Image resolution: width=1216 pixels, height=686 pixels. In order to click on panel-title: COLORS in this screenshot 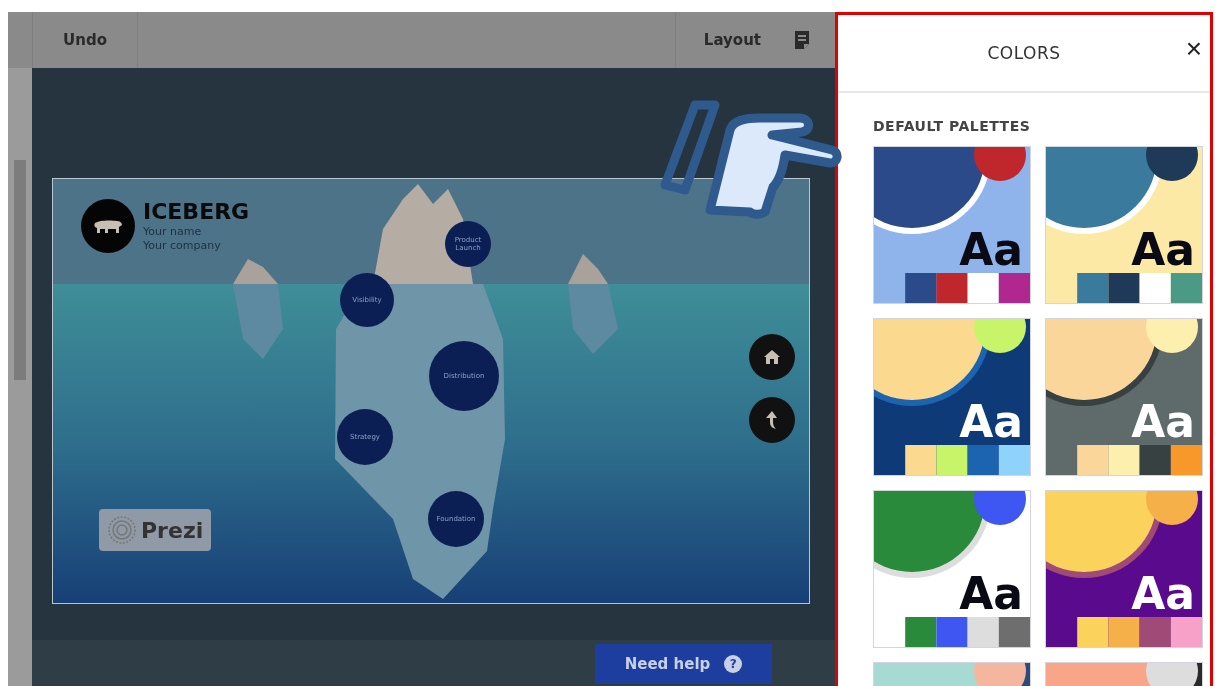, I will do `click(1024, 53)`.